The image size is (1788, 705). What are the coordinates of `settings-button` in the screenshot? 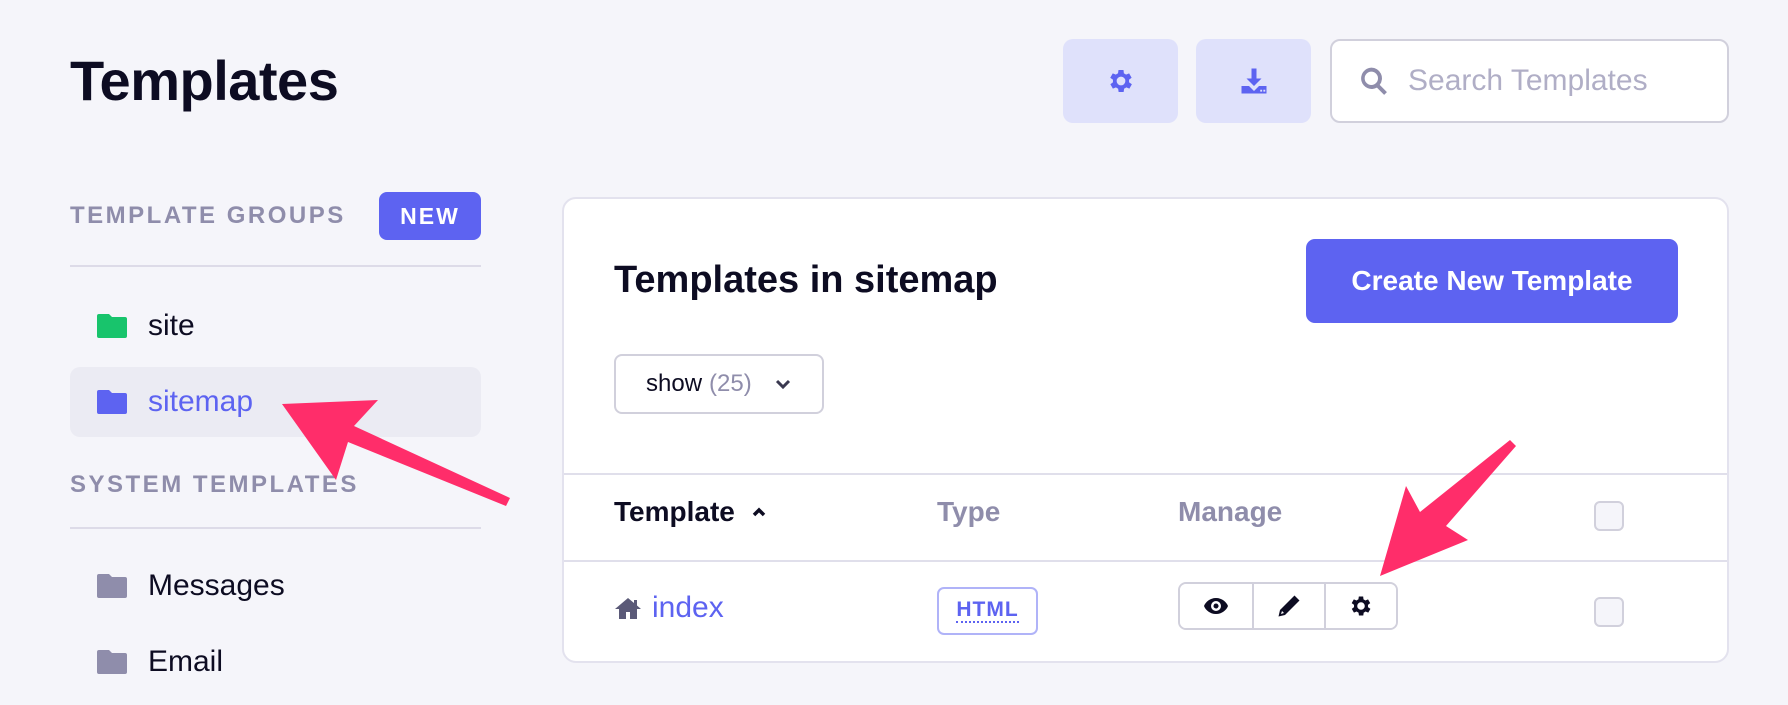 It's located at (1120, 81).